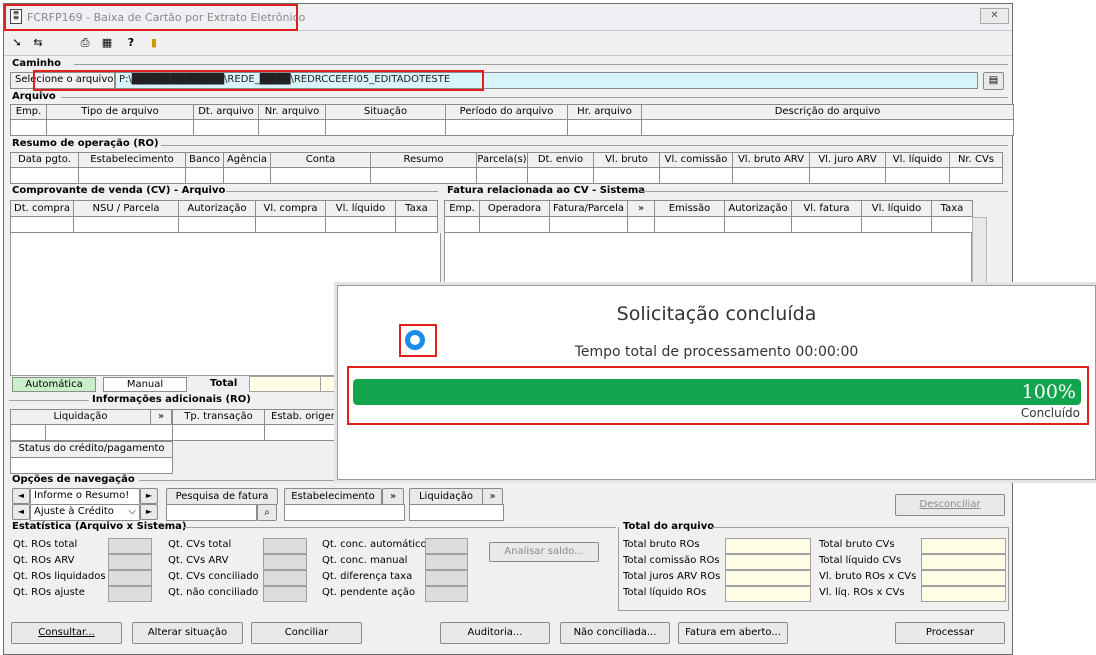  I want to click on help-icon: ?, so click(131, 43).